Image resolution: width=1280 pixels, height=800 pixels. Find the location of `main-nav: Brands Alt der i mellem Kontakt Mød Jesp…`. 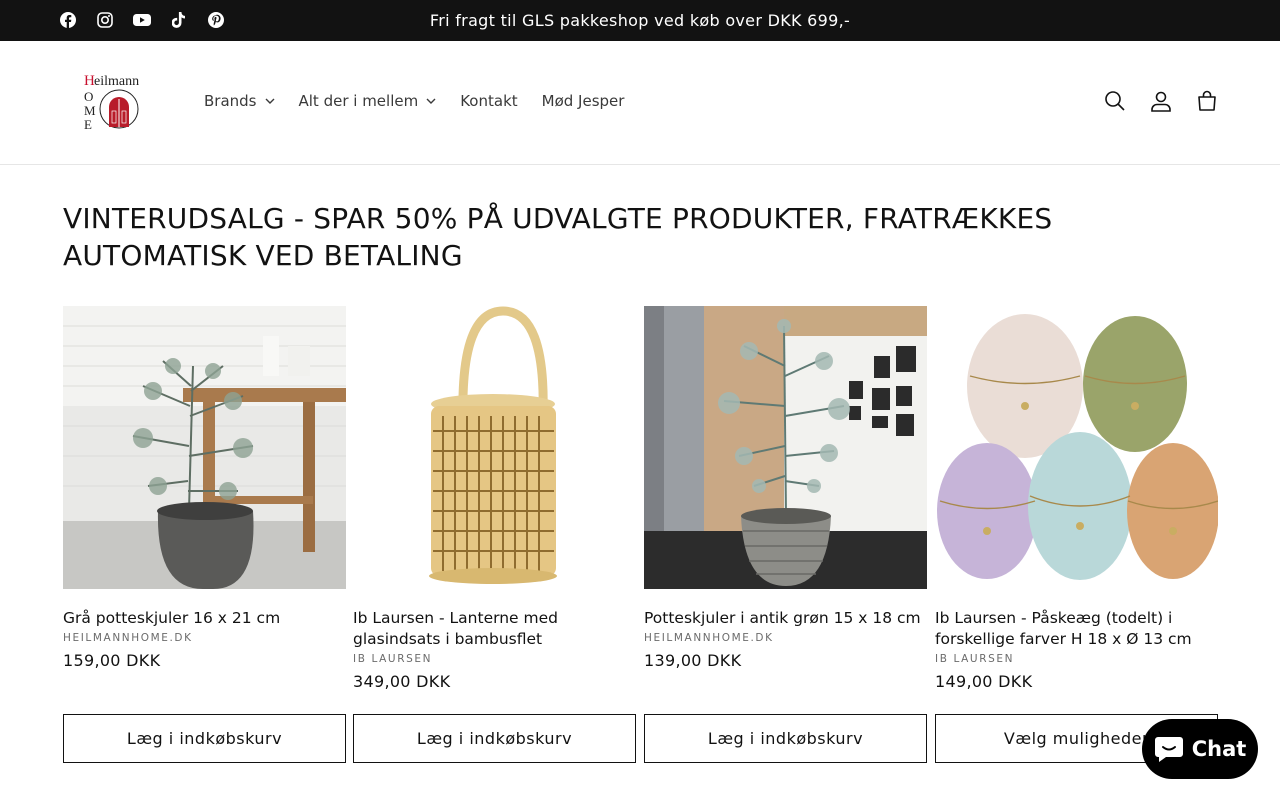

main-nav: Brands Alt der i mellem Kontakt Mød Jesp… is located at coordinates (426, 101).